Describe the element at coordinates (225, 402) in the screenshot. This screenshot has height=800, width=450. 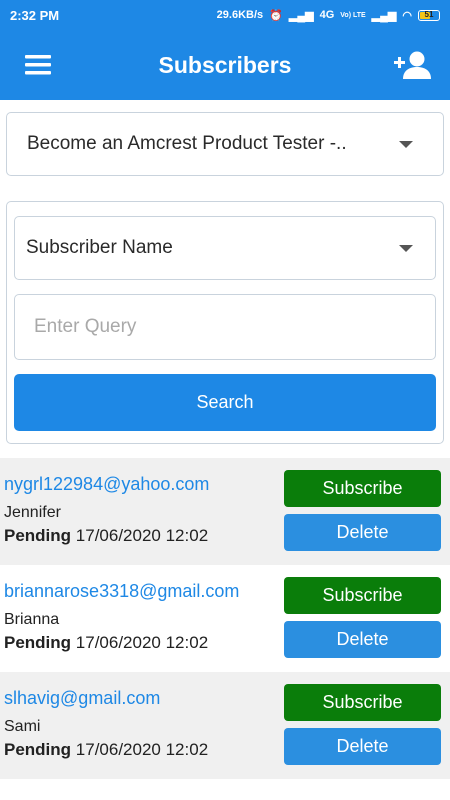
I see `search-button: Search` at that location.